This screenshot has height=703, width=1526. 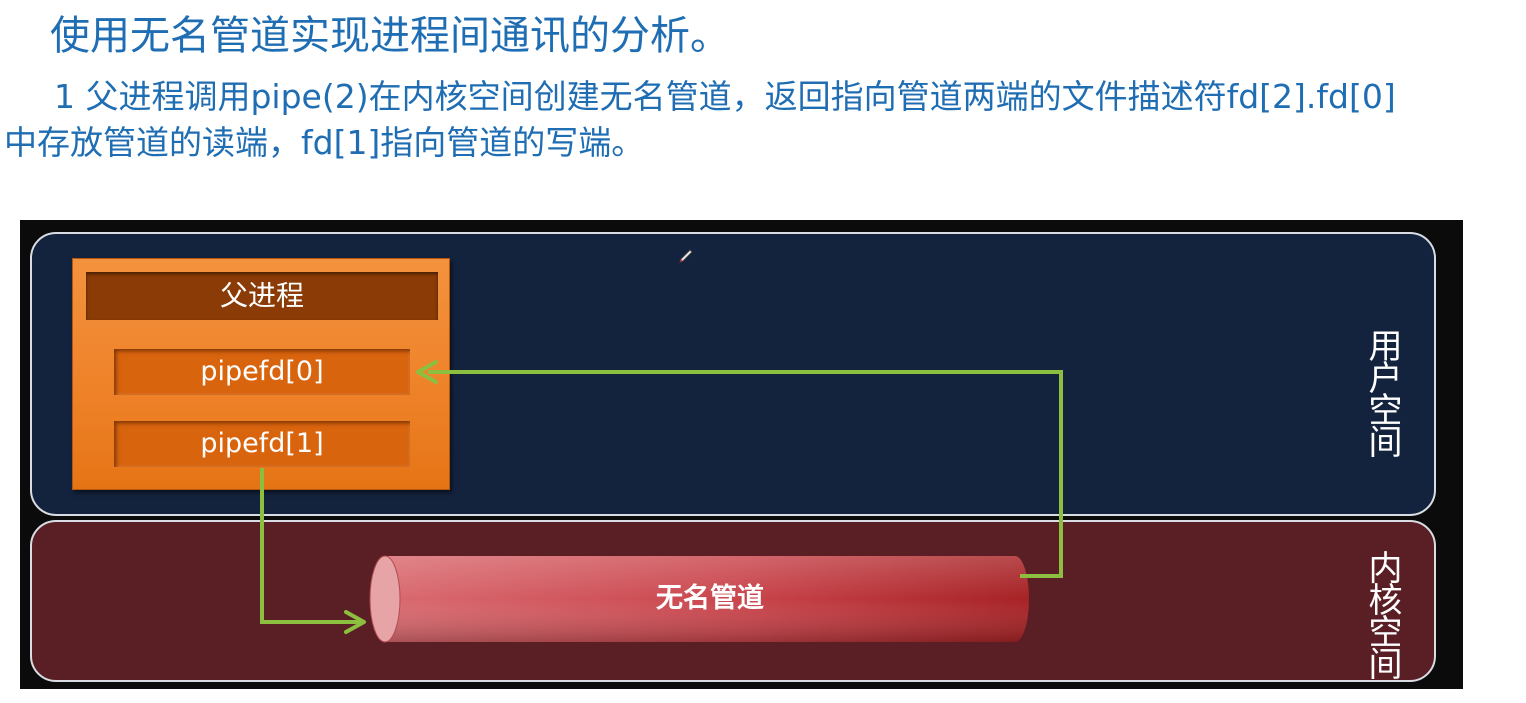 What do you see at coordinates (710, 598) in the screenshot?
I see `pipe-label: 无名管道` at bounding box center [710, 598].